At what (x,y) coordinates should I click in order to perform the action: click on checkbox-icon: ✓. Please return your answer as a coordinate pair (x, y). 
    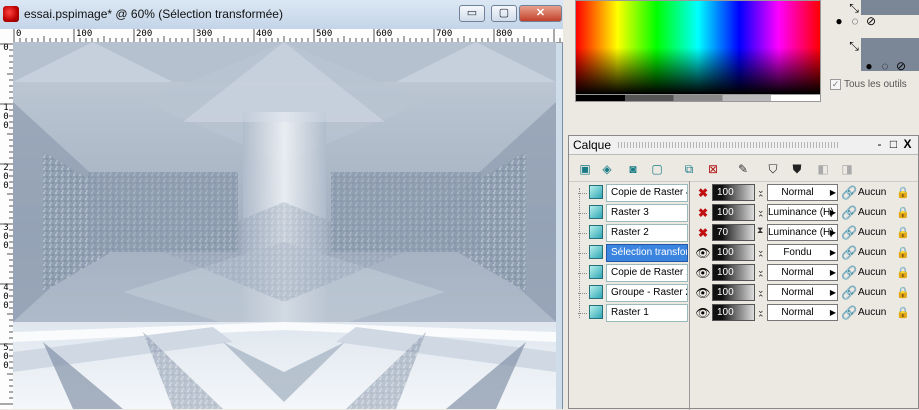
    Looking at the image, I should click on (835, 84).